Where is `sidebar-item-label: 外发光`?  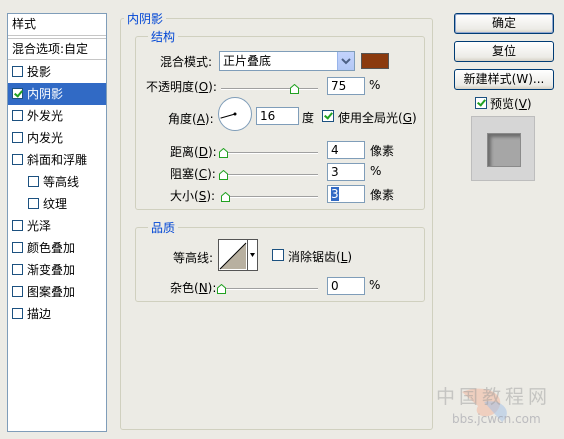
sidebar-item-label: 外发光 is located at coordinates (45, 116).